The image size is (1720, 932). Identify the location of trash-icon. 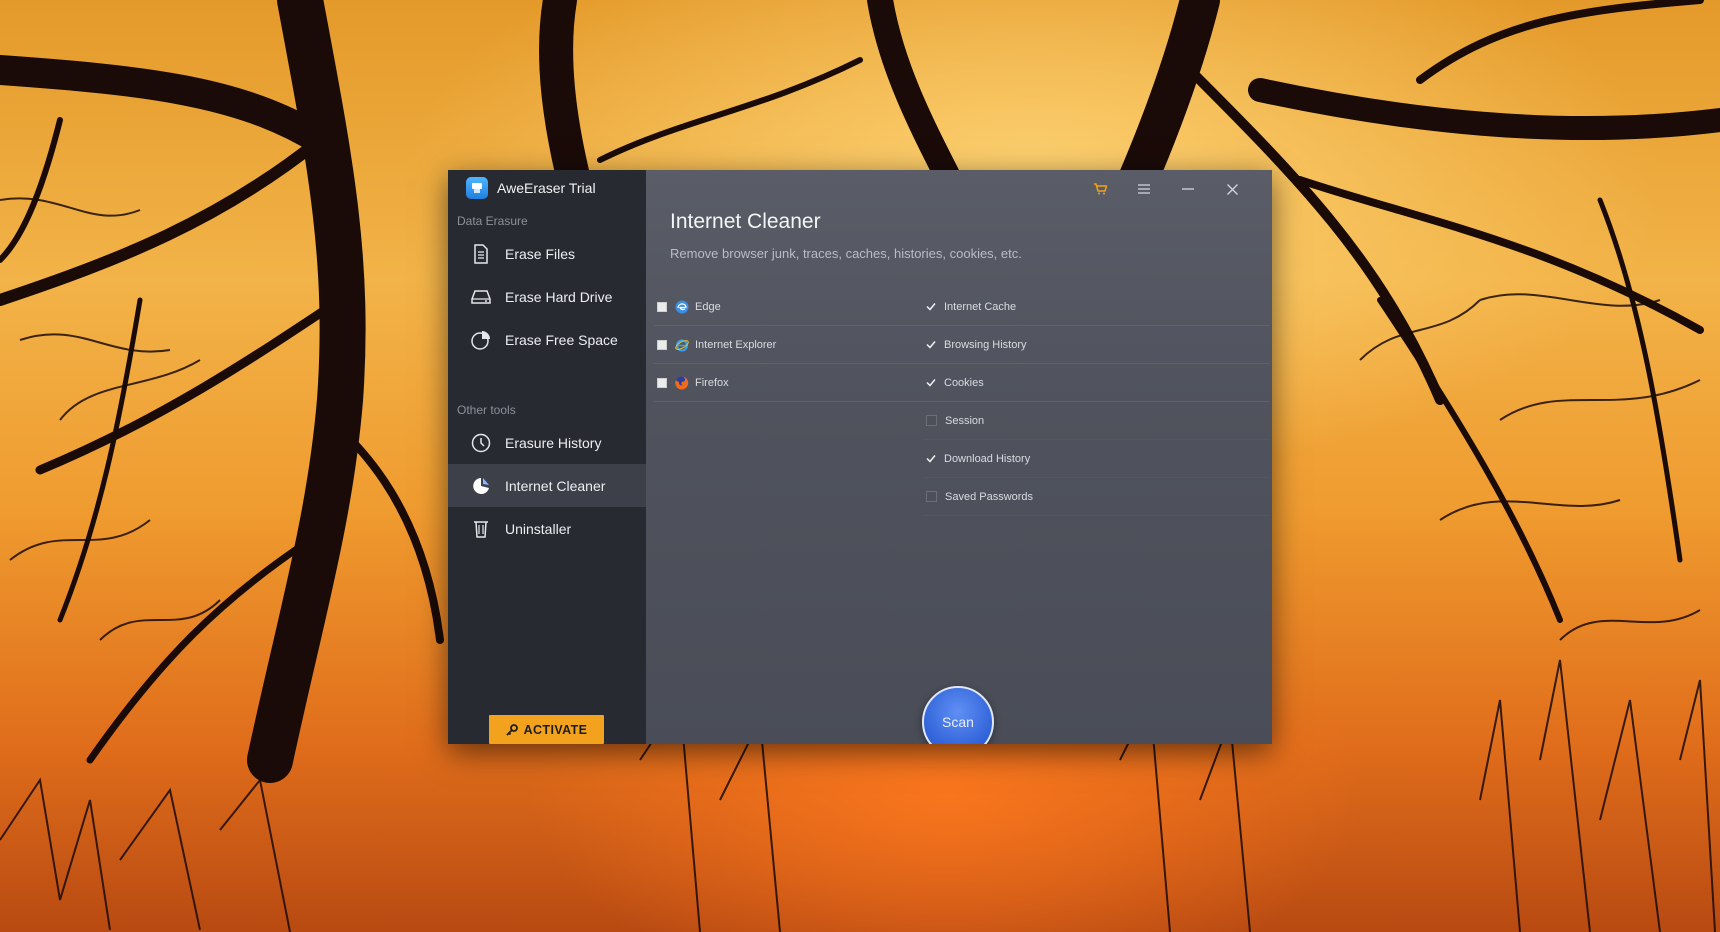
(481, 529).